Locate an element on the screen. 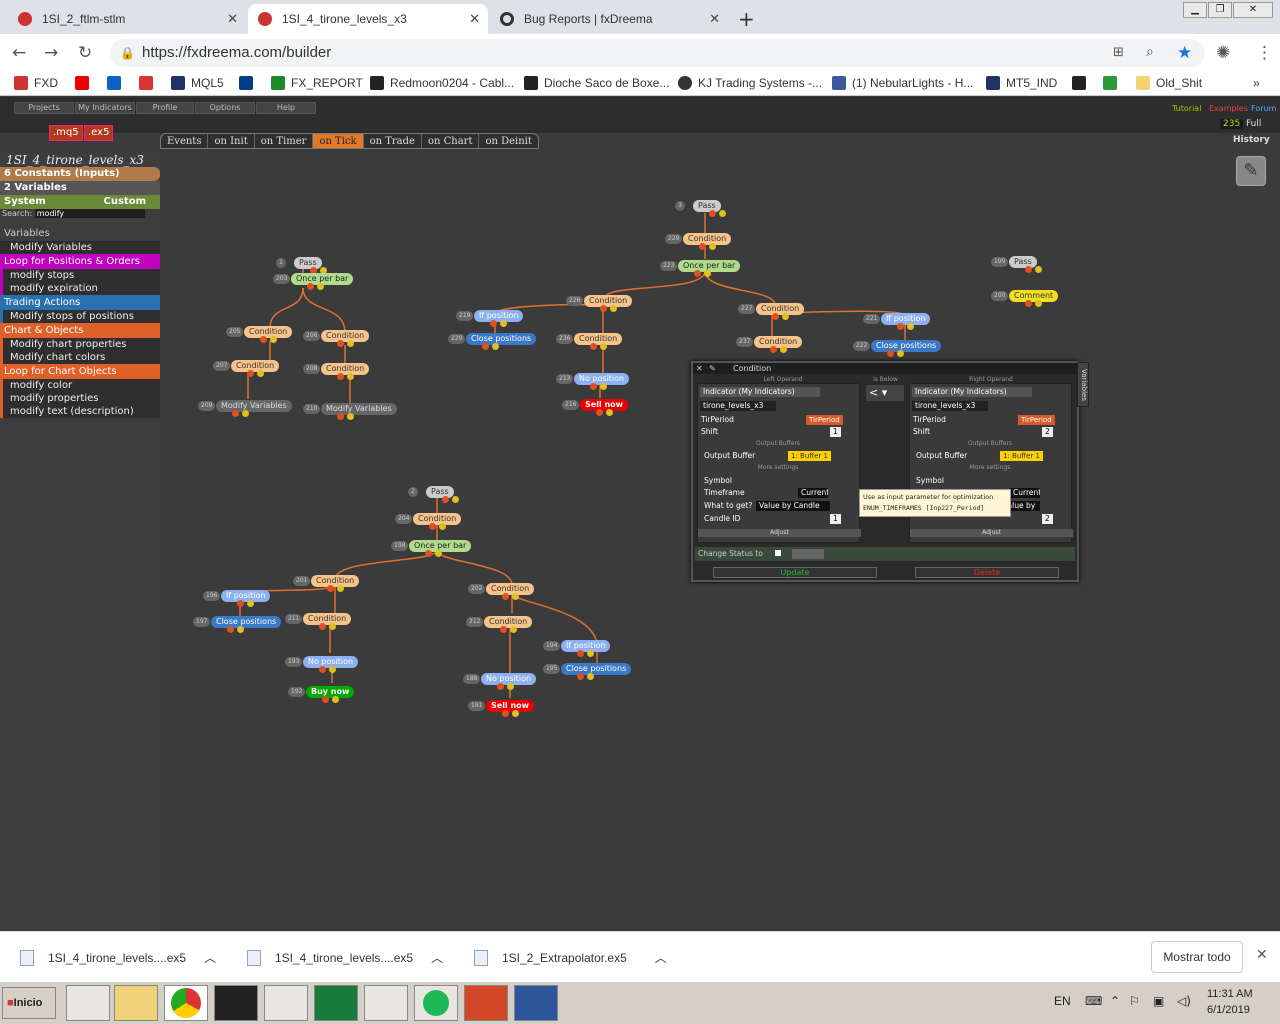 Image resolution: width=1280 pixels, height=1024 pixels. metatrader-icon is located at coordinates (236, 1003).